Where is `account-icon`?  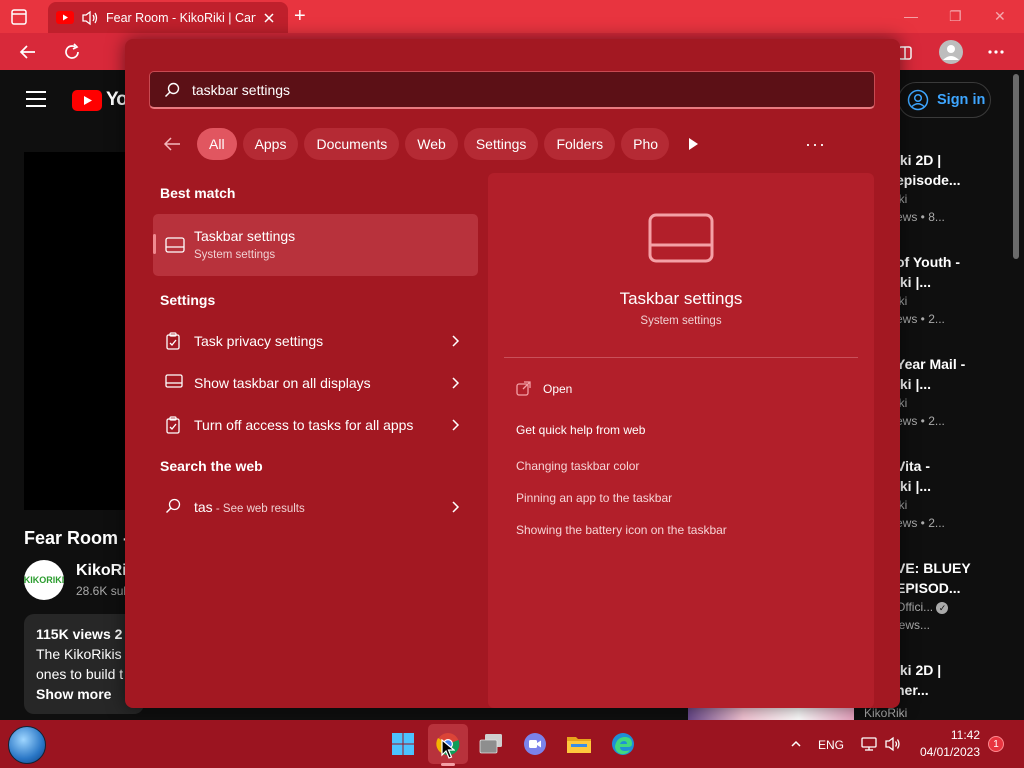 account-icon is located at coordinates (918, 100).